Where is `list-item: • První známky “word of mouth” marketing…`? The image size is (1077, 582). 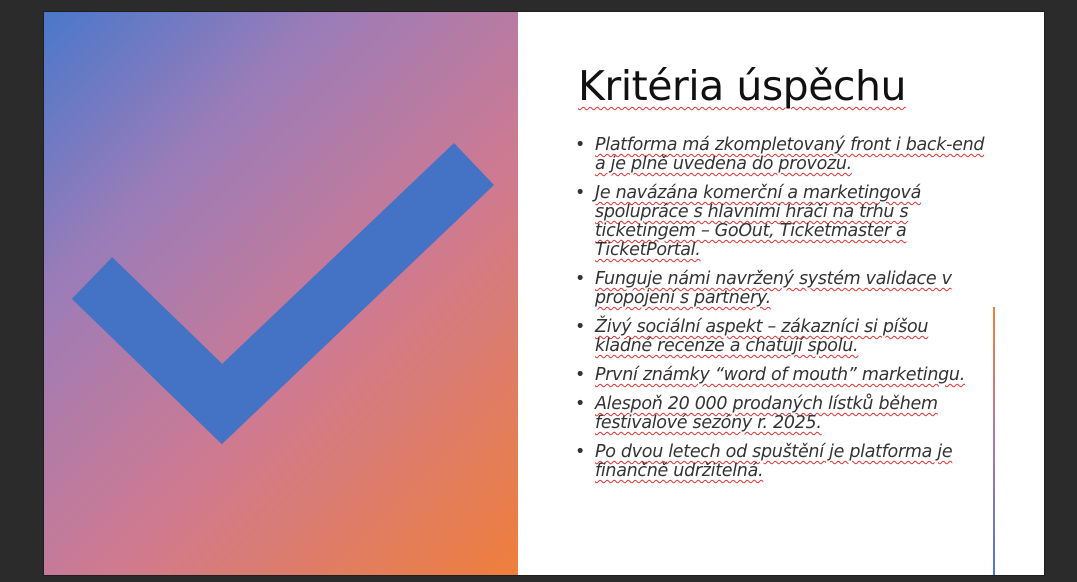
list-item: • První známky “word of mouth” marketing… is located at coordinates (781, 375).